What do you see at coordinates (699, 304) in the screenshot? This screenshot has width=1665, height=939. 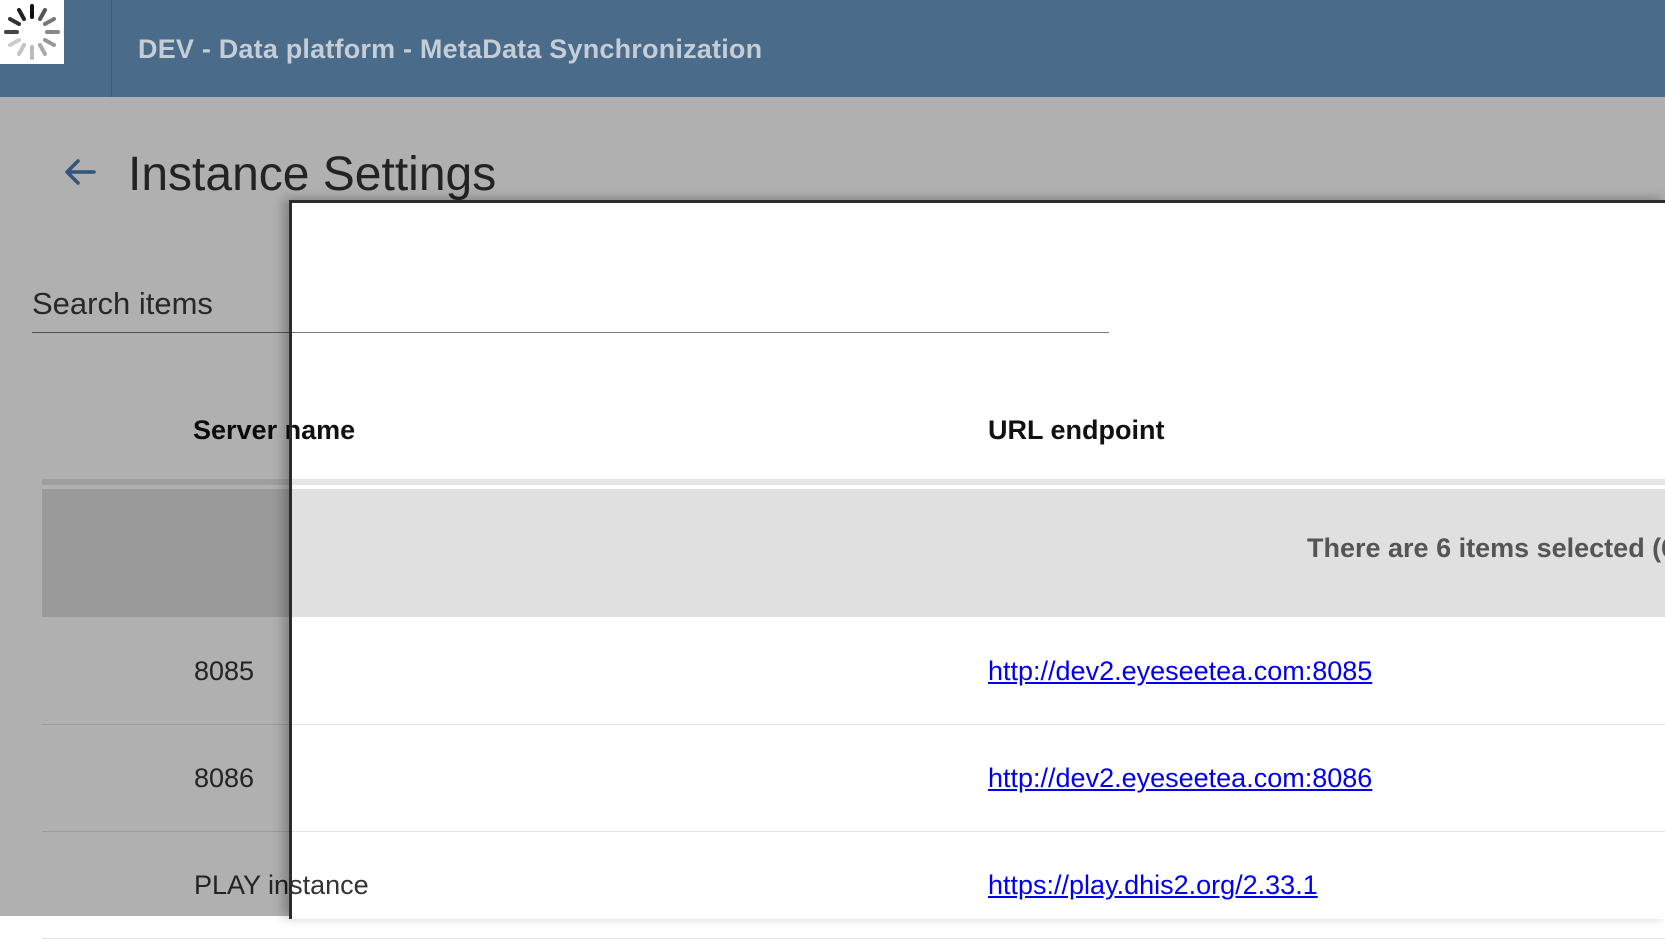 I see `search-input` at bounding box center [699, 304].